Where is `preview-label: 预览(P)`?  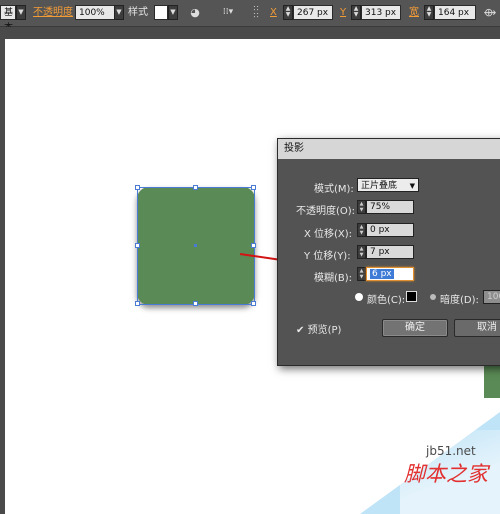 preview-label: 预览(P) is located at coordinates (324, 330).